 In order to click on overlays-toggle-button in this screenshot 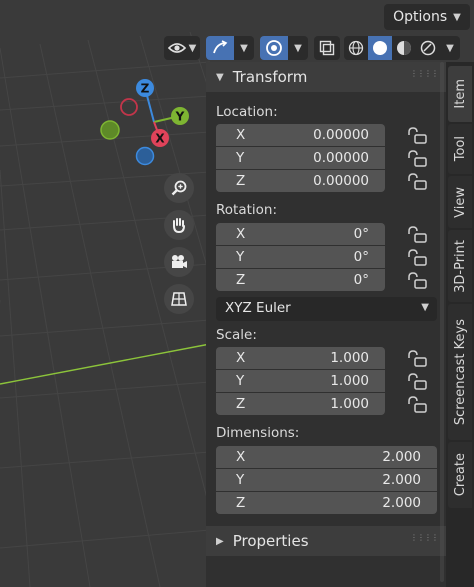, I will do `click(274, 48)`.